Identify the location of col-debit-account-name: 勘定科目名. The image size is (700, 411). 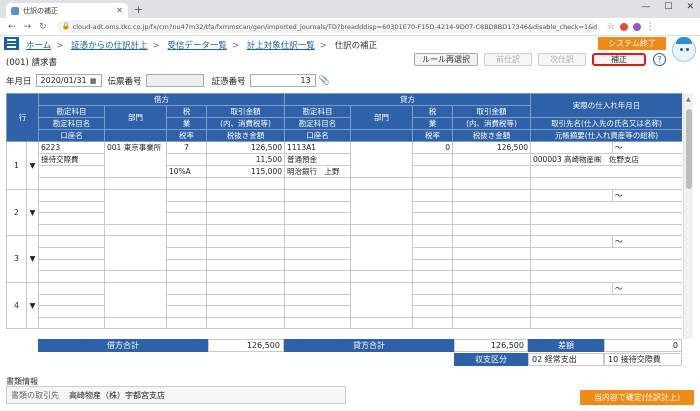
(71, 123).